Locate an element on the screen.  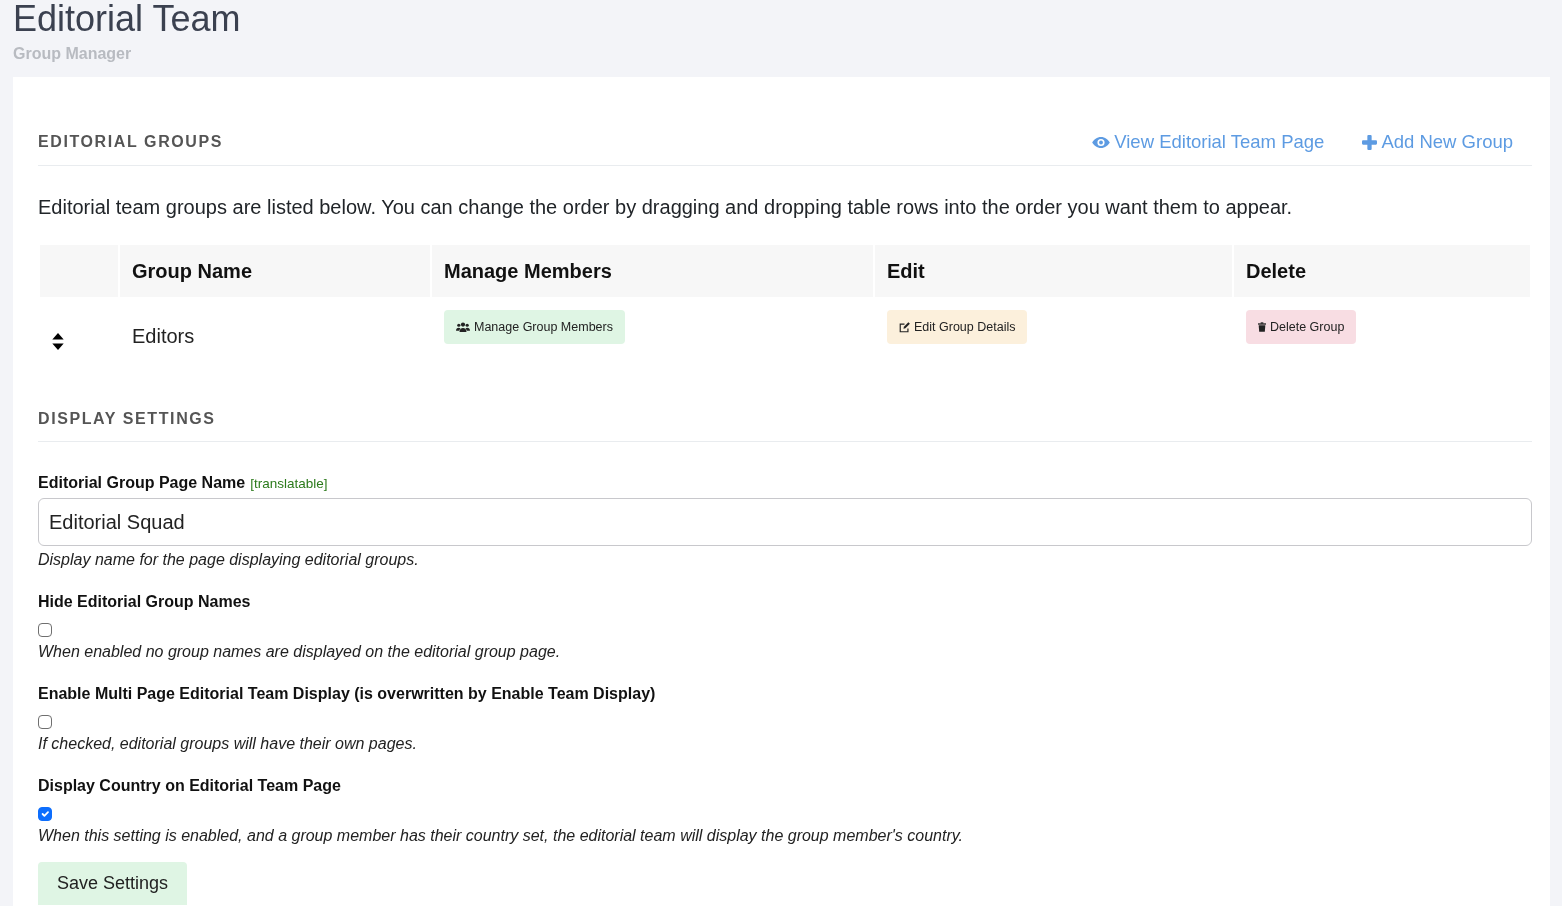
delete-group-button: Delete Group is located at coordinates (1301, 327).